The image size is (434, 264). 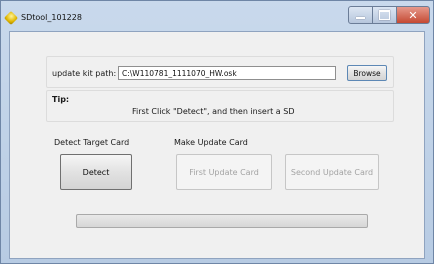 I want to click on update-section-label: Make Update Card, so click(x=211, y=142).